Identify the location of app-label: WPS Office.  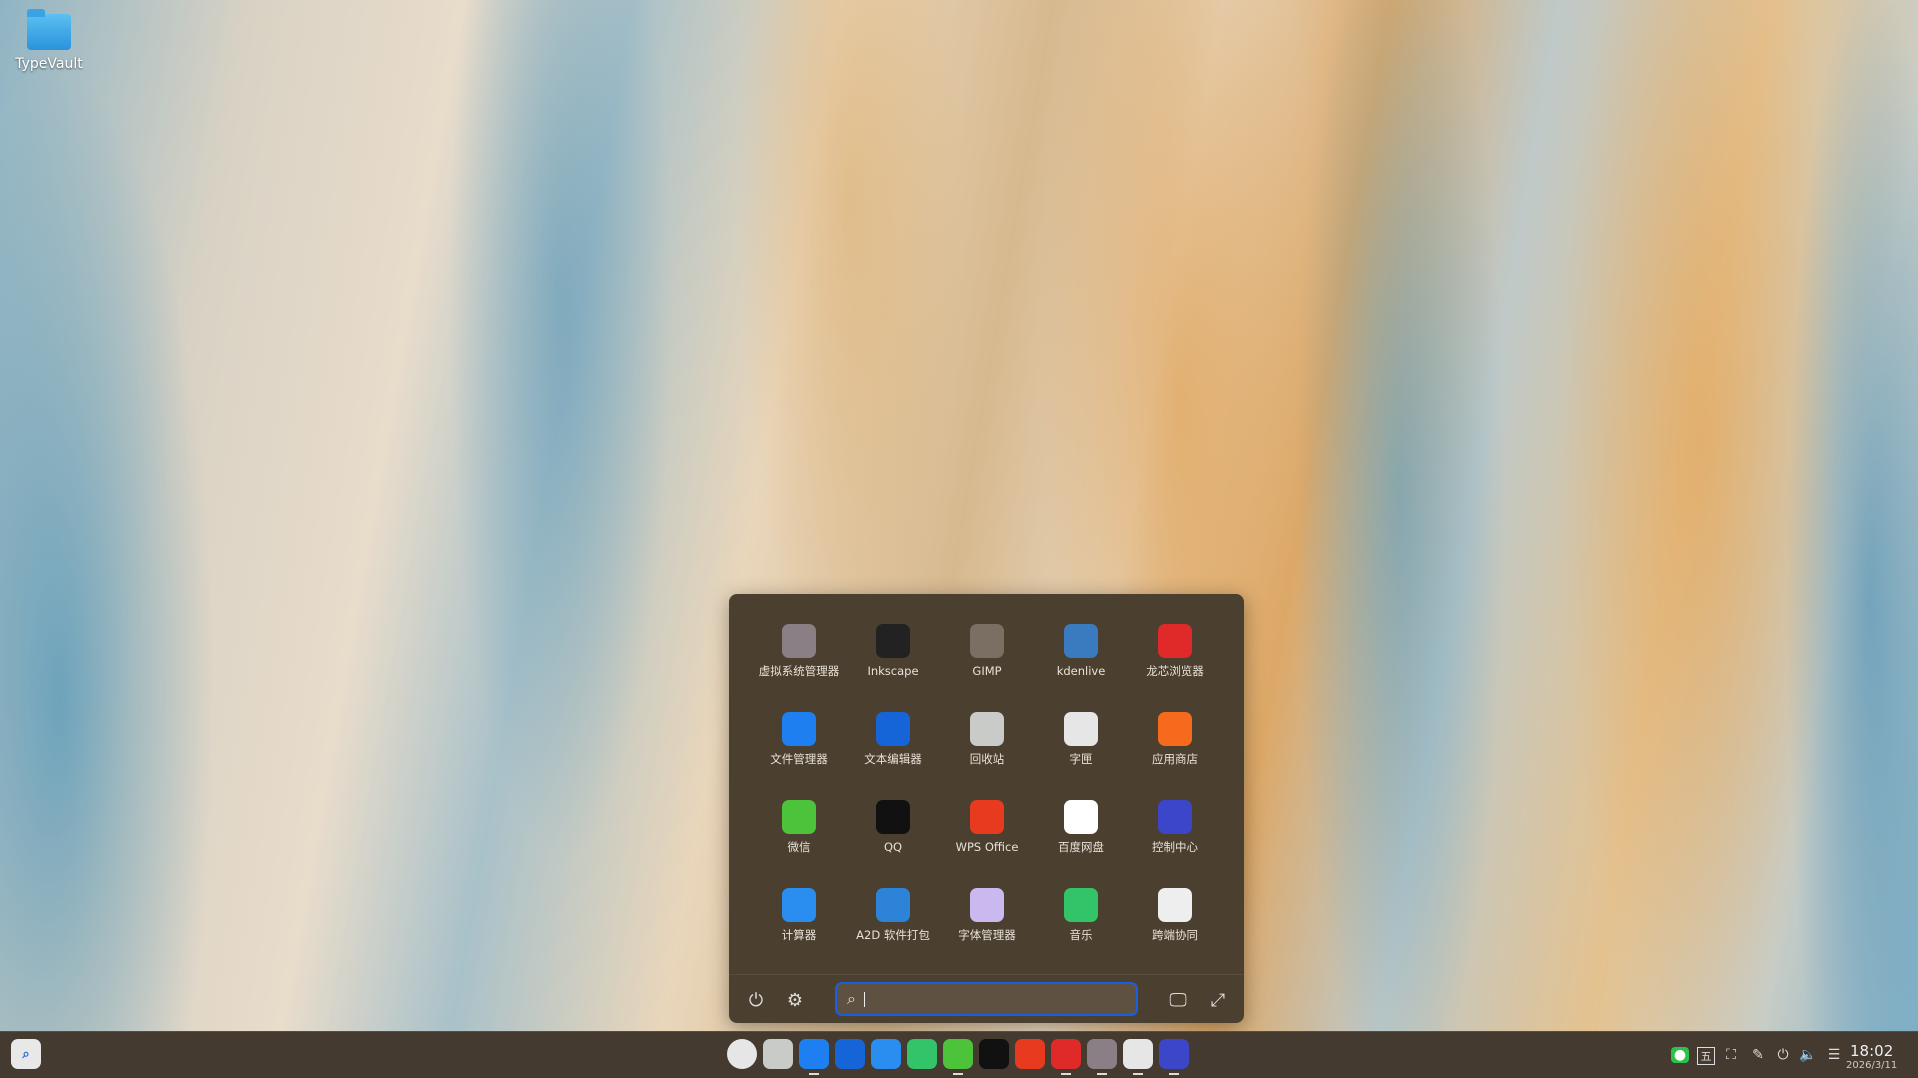
(987, 847).